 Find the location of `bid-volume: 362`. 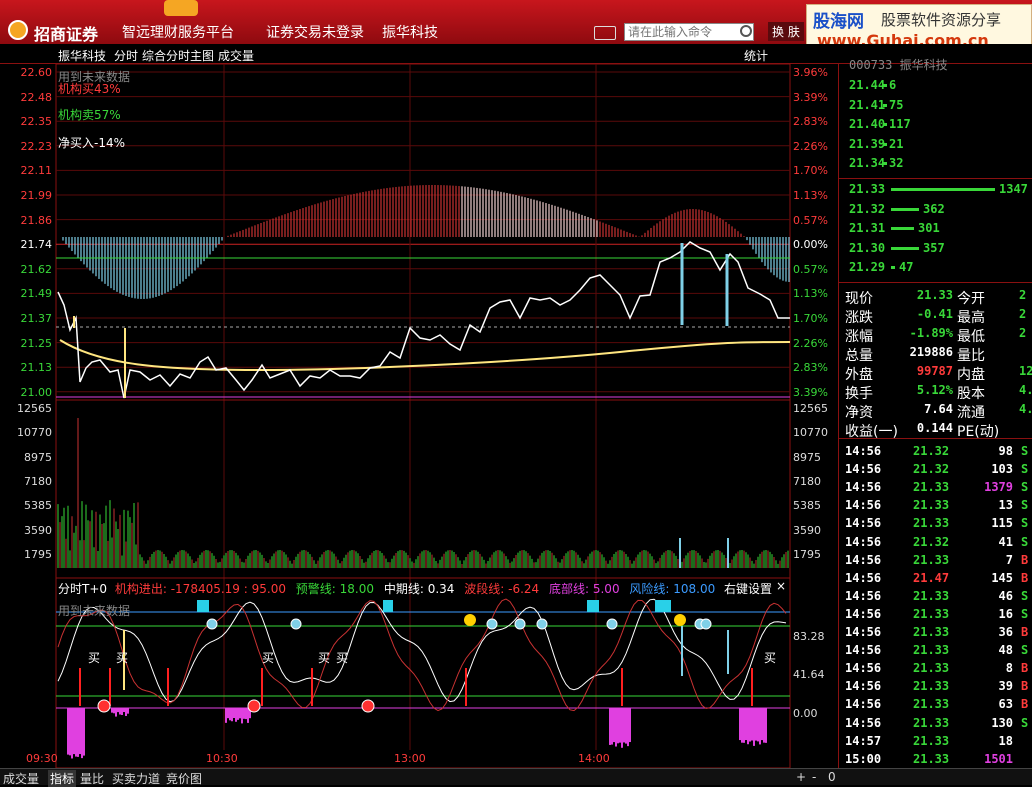

bid-volume: 362 is located at coordinates (934, 208).